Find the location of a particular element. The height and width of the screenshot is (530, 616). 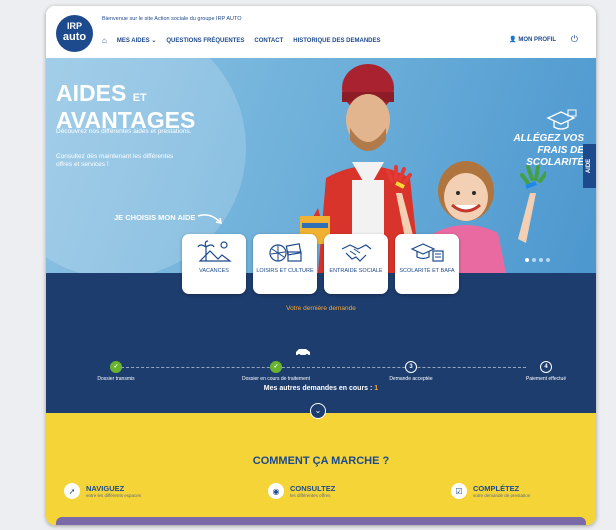

step-label: Dossier transmis is located at coordinates (116, 379).